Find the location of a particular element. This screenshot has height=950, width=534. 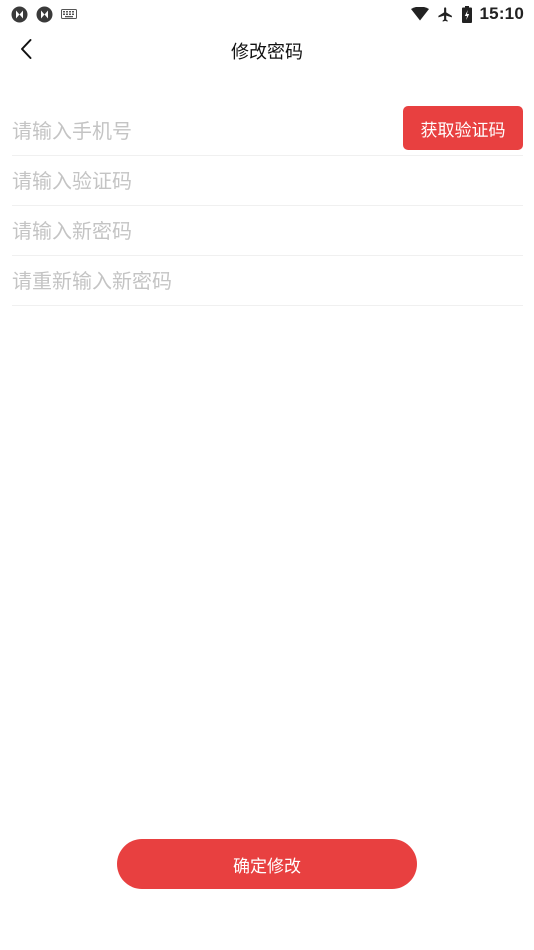

chevron-left-icon is located at coordinates (26, 51).